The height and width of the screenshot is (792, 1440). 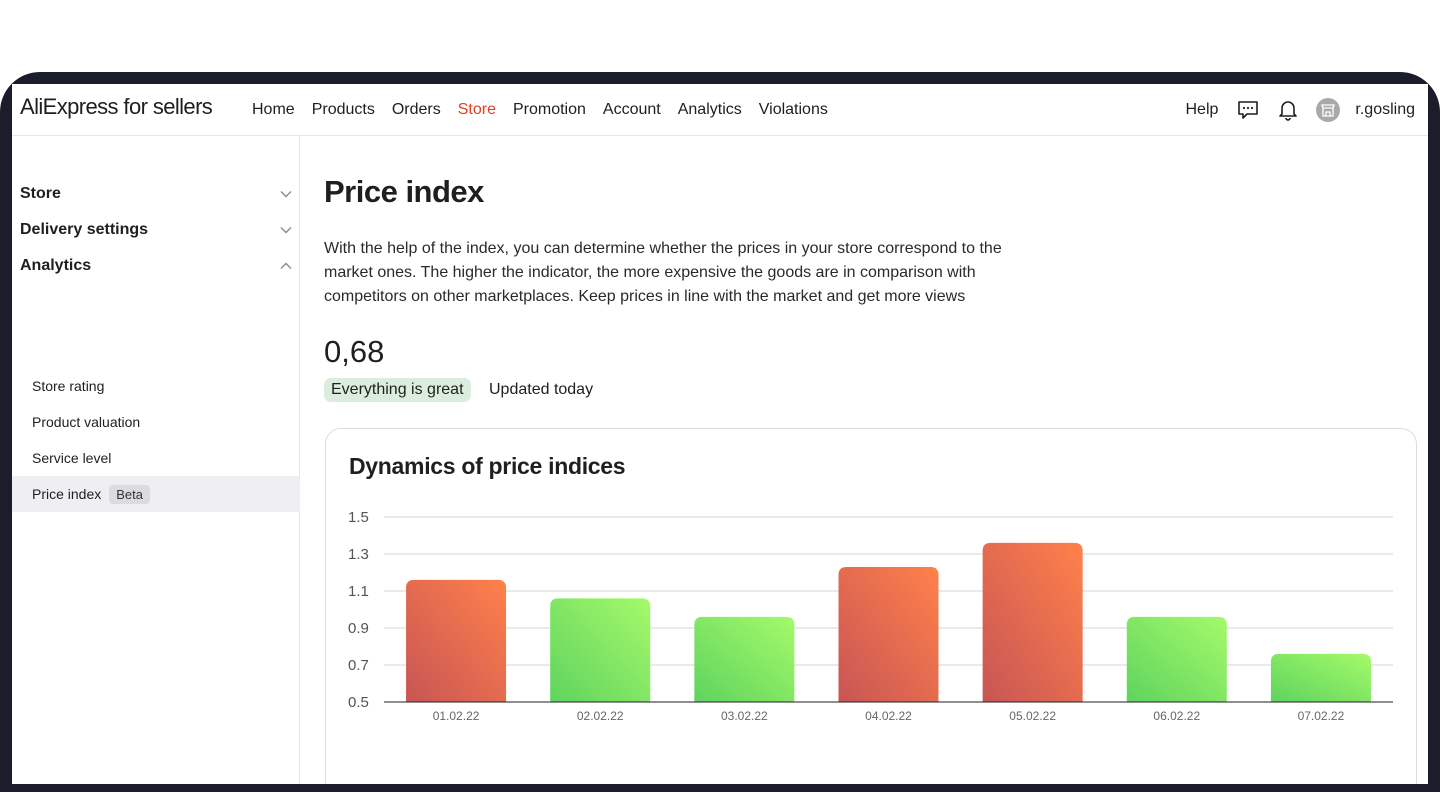 I want to click on sidebar-item-label: Store rating, so click(x=68, y=386).